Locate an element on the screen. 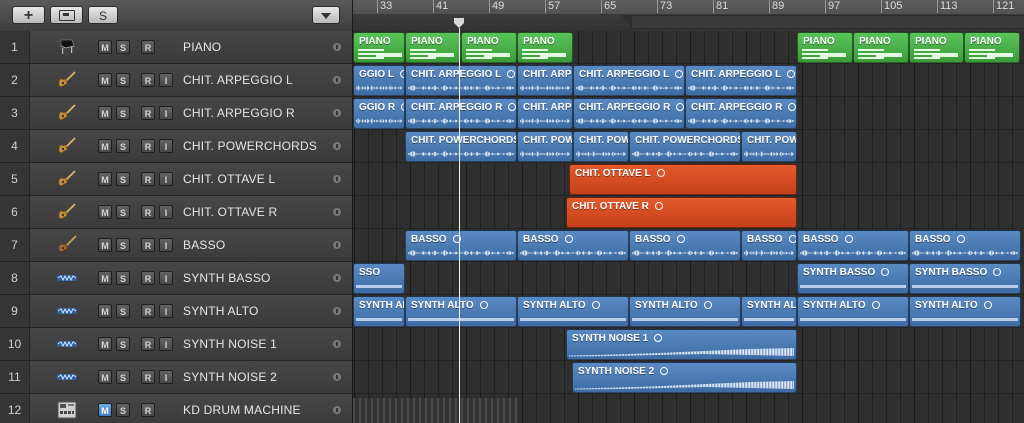 This screenshot has height=423, width=1024. global-solo-button: S is located at coordinates (103, 15).